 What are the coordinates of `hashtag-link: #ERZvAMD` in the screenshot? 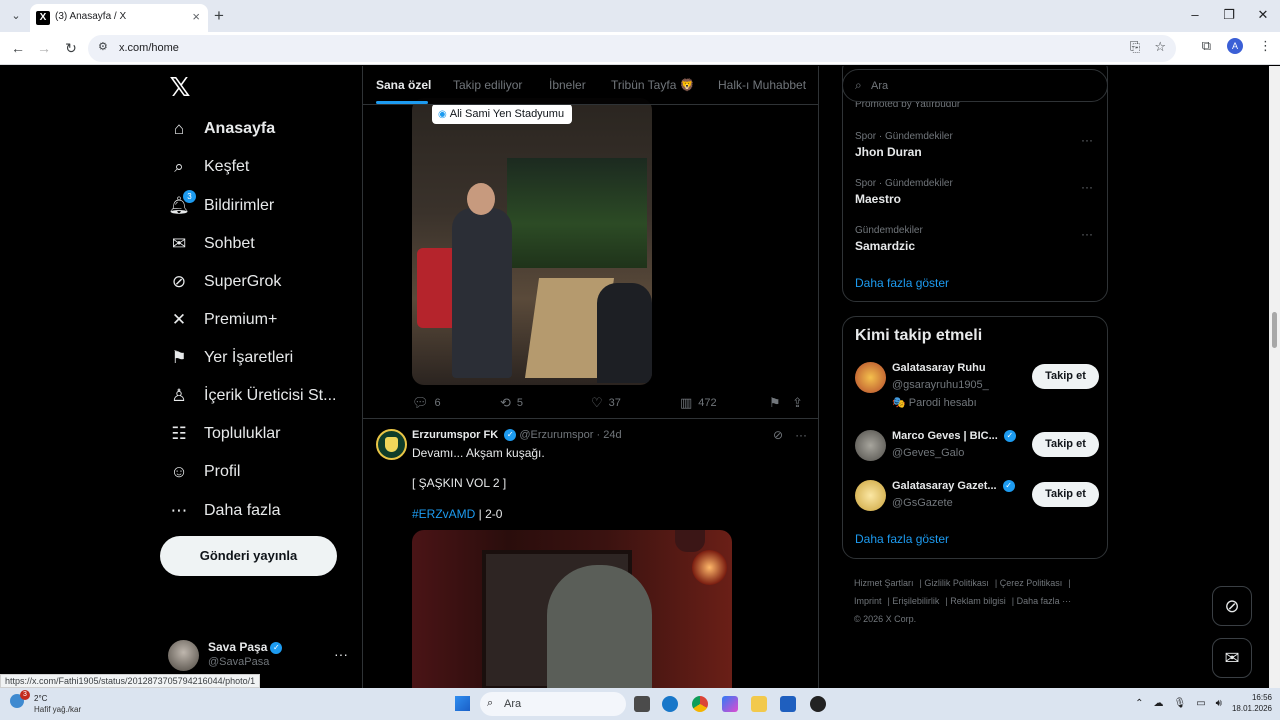 It's located at (443, 514).